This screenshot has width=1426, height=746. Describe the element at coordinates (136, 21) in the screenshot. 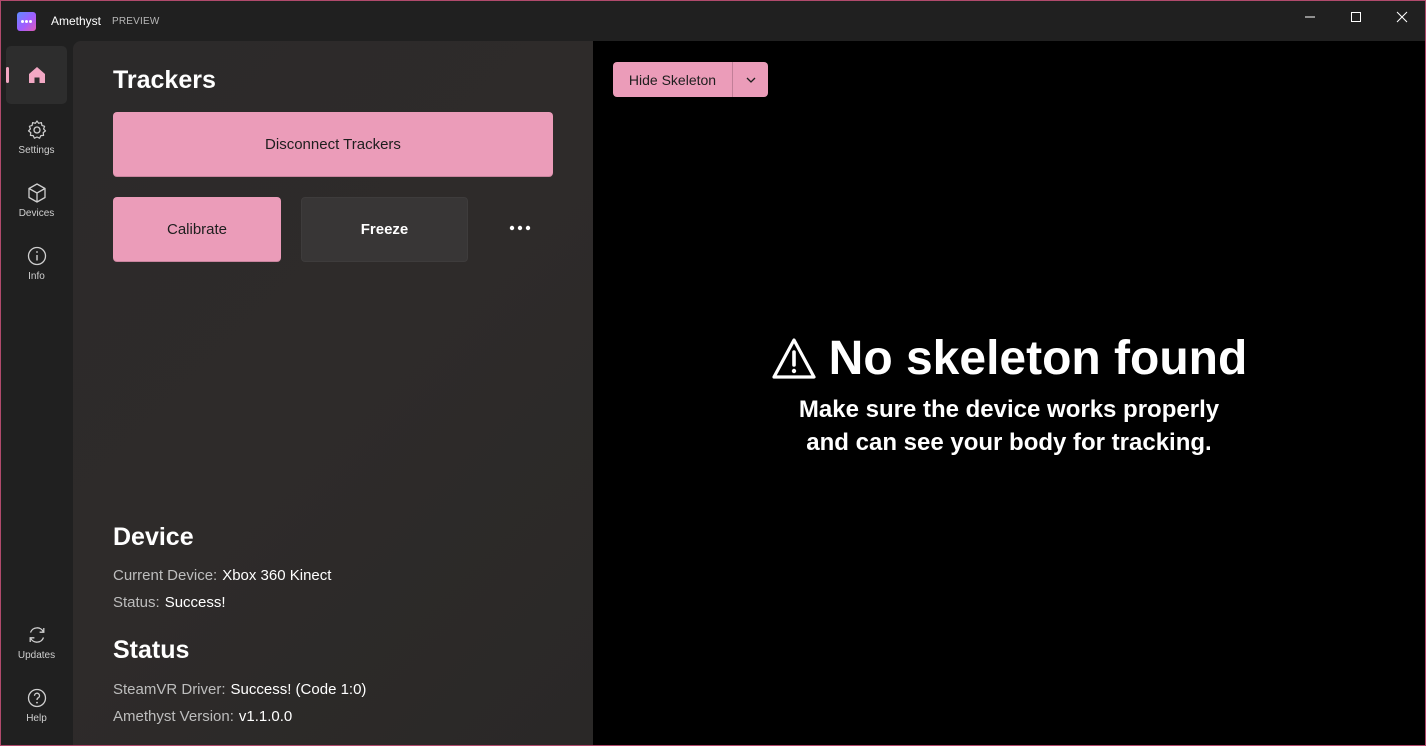

I see `preview-badge: PREVIEW` at that location.